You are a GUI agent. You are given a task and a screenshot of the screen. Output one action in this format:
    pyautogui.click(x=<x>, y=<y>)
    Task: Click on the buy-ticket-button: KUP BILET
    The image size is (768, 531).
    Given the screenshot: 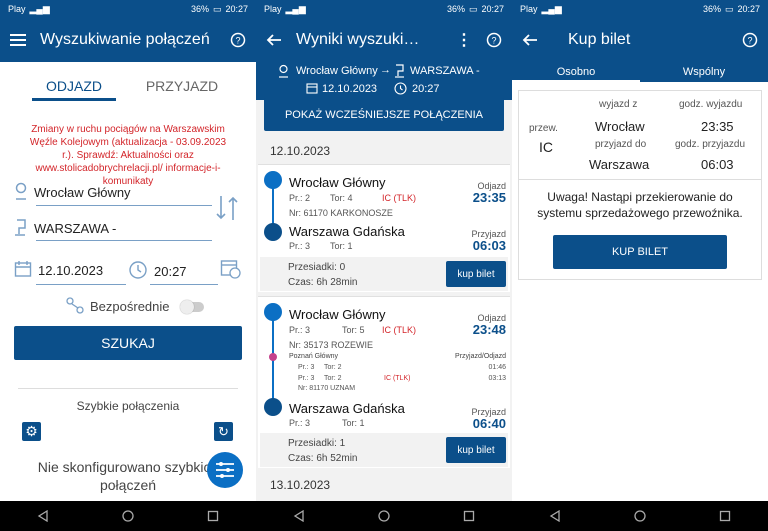 What is the action you would take?
    pyautogui.click(x=640, y=252)
    